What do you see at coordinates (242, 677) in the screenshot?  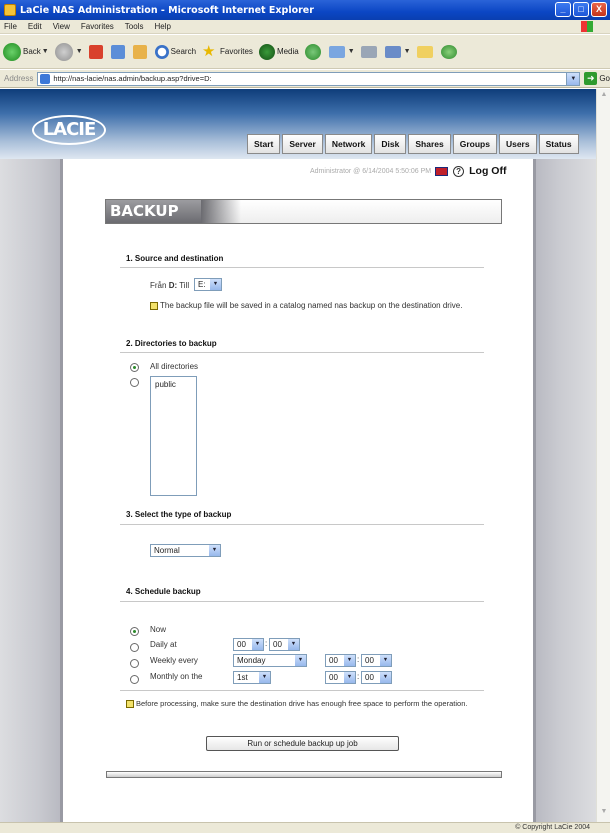 I see `monthday-value: 1st` at bounding box center [242, 677].